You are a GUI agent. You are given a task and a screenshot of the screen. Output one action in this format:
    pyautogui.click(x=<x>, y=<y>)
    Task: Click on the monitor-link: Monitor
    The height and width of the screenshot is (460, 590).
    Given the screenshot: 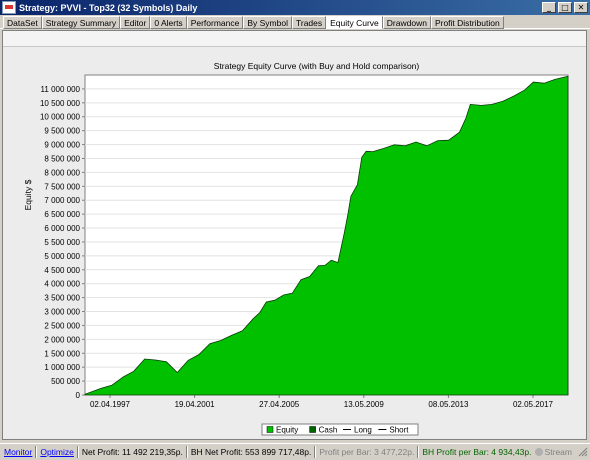 What is the action you would take?
    pyautogui.click(x=18, y=452)
    